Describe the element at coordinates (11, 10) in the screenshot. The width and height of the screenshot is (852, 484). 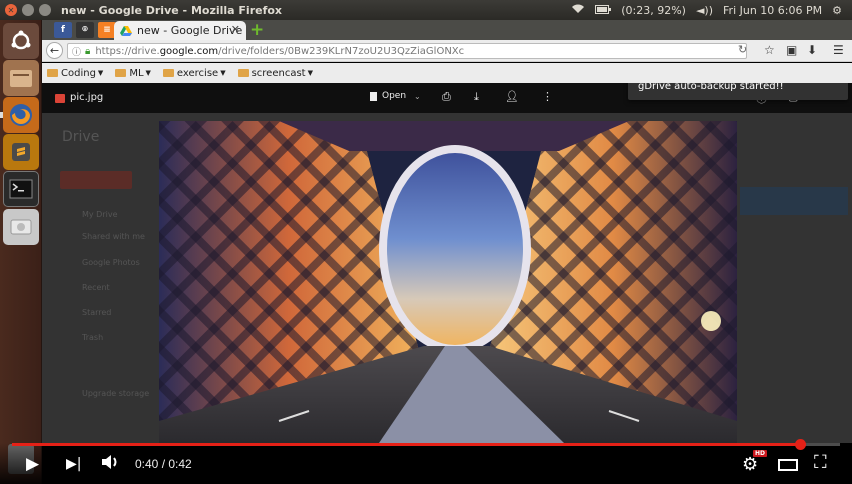
I see `close-window-button: ✕` at that location.